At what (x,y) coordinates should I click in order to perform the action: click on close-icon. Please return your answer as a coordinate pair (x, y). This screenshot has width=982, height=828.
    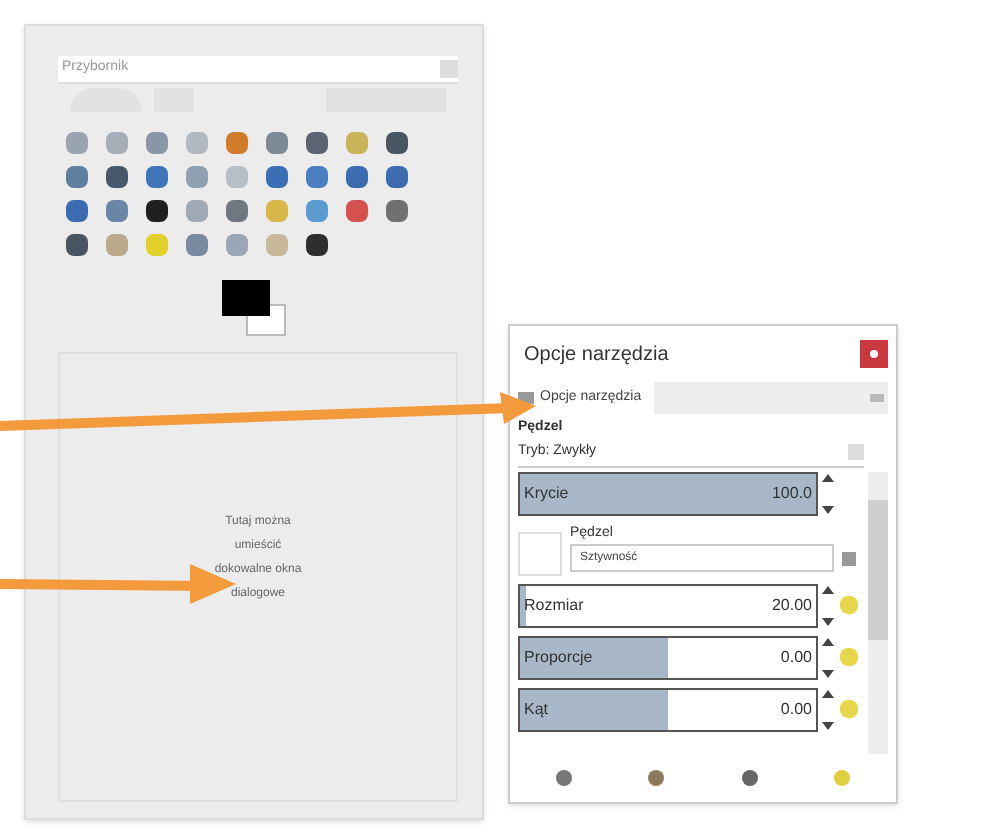
    Looking at the image, I should click on (874, 354).